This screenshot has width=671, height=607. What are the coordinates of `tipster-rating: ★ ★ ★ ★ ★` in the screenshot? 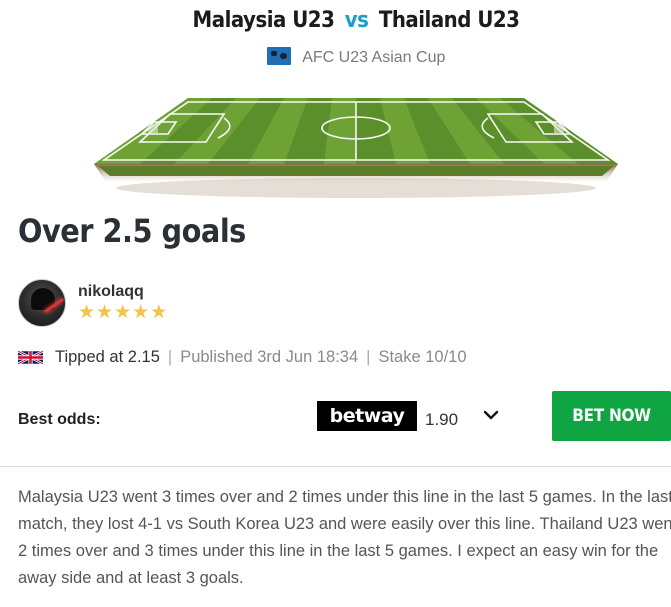 It's located at (122, 312).